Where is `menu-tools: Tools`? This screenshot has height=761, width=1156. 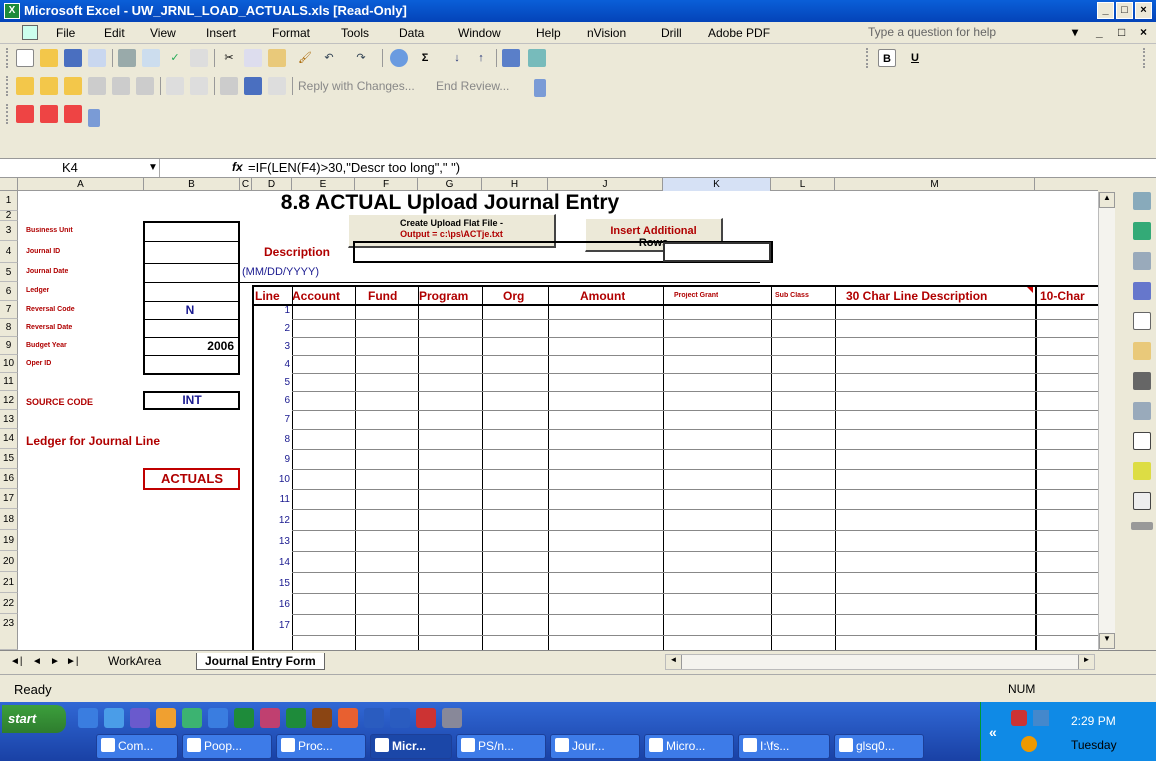 menu-tools: Tools is located at coordinates (355, 33).